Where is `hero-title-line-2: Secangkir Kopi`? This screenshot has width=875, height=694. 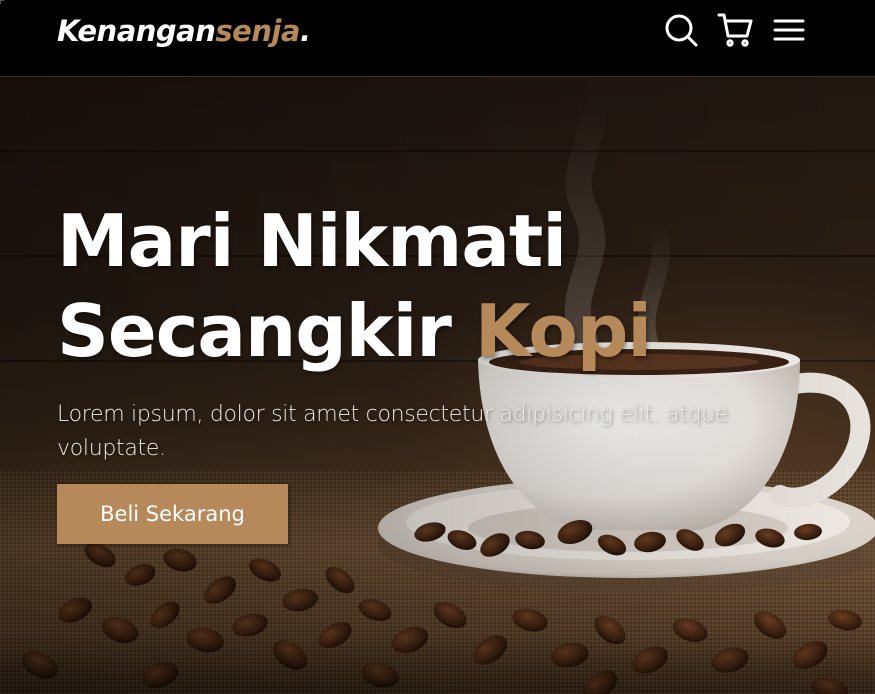
hero-title-line-2: Secangkir Kopi is located at coordinates (437, 331).